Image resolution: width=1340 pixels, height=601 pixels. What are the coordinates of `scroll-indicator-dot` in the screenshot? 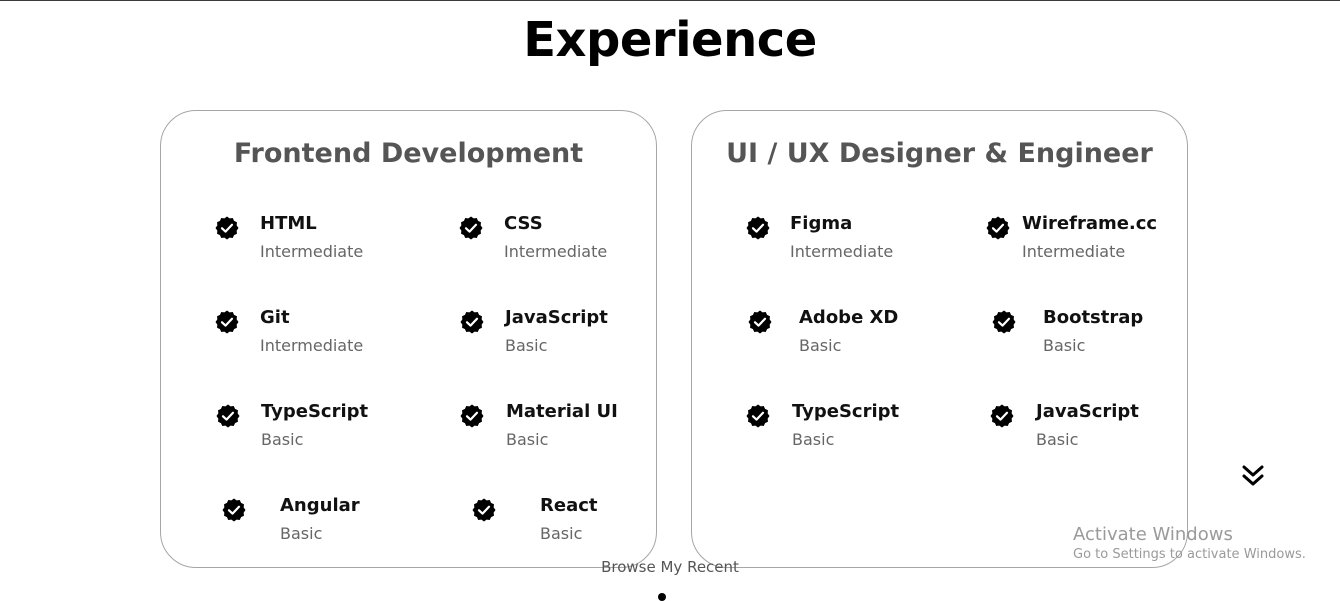 It's located at (662, 597).